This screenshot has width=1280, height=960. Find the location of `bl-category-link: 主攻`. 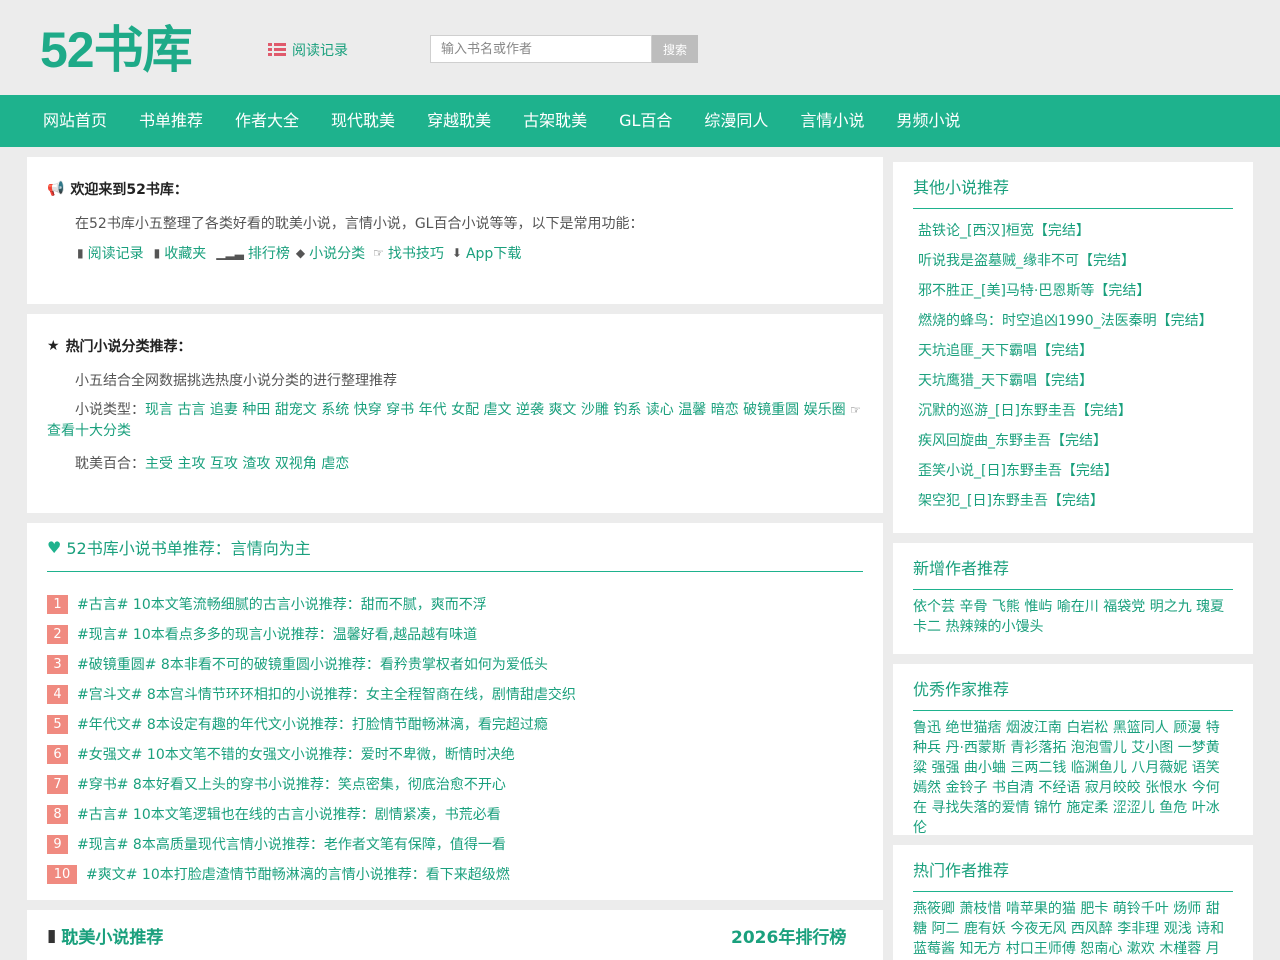

bl-category-link: 主攻 is located at coordinates (191, 464).